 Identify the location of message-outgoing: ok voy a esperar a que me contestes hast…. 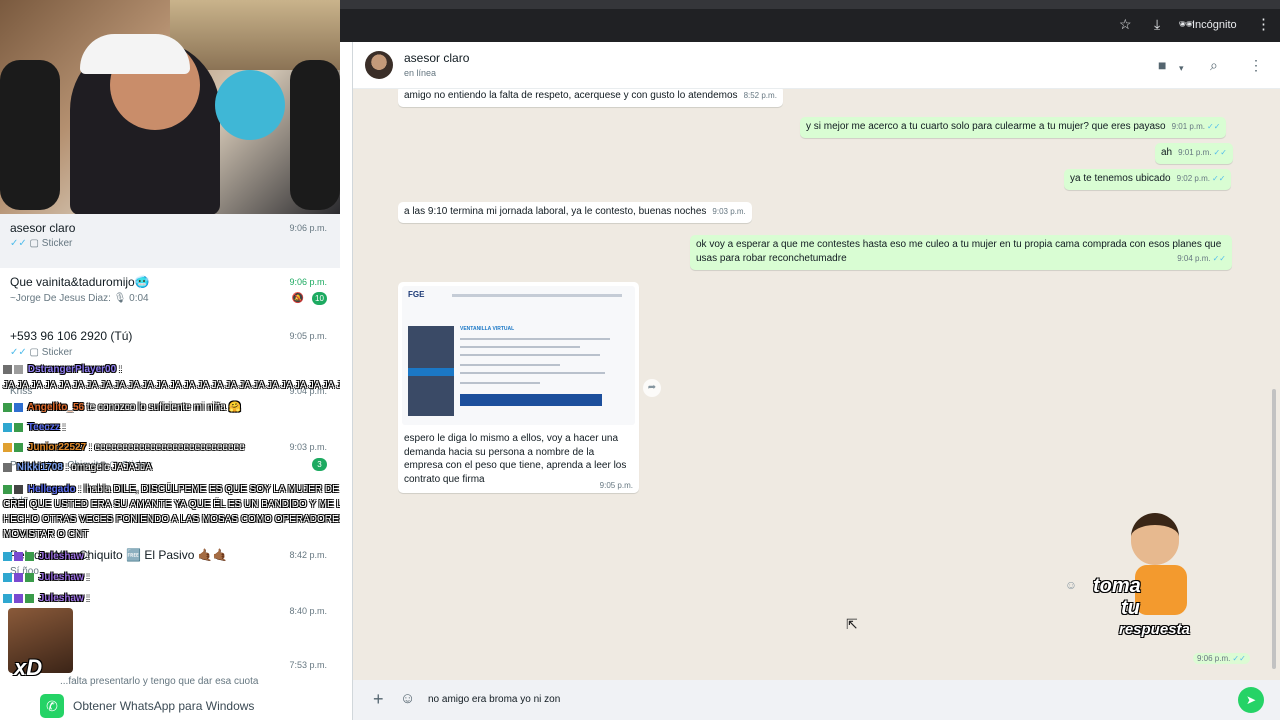
(961, 252).